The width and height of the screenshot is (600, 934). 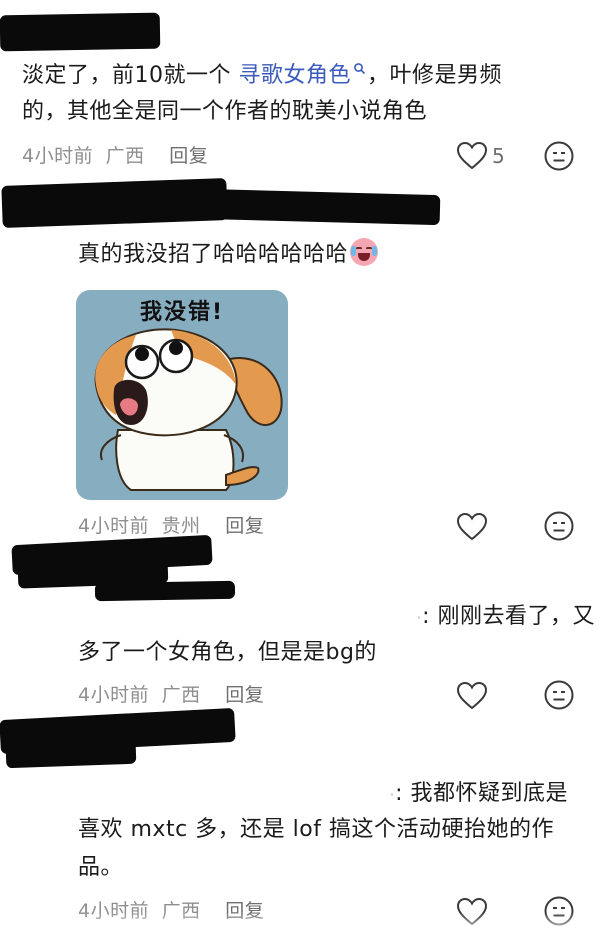 I want to click on search-icon, so click(x=360, y=69).